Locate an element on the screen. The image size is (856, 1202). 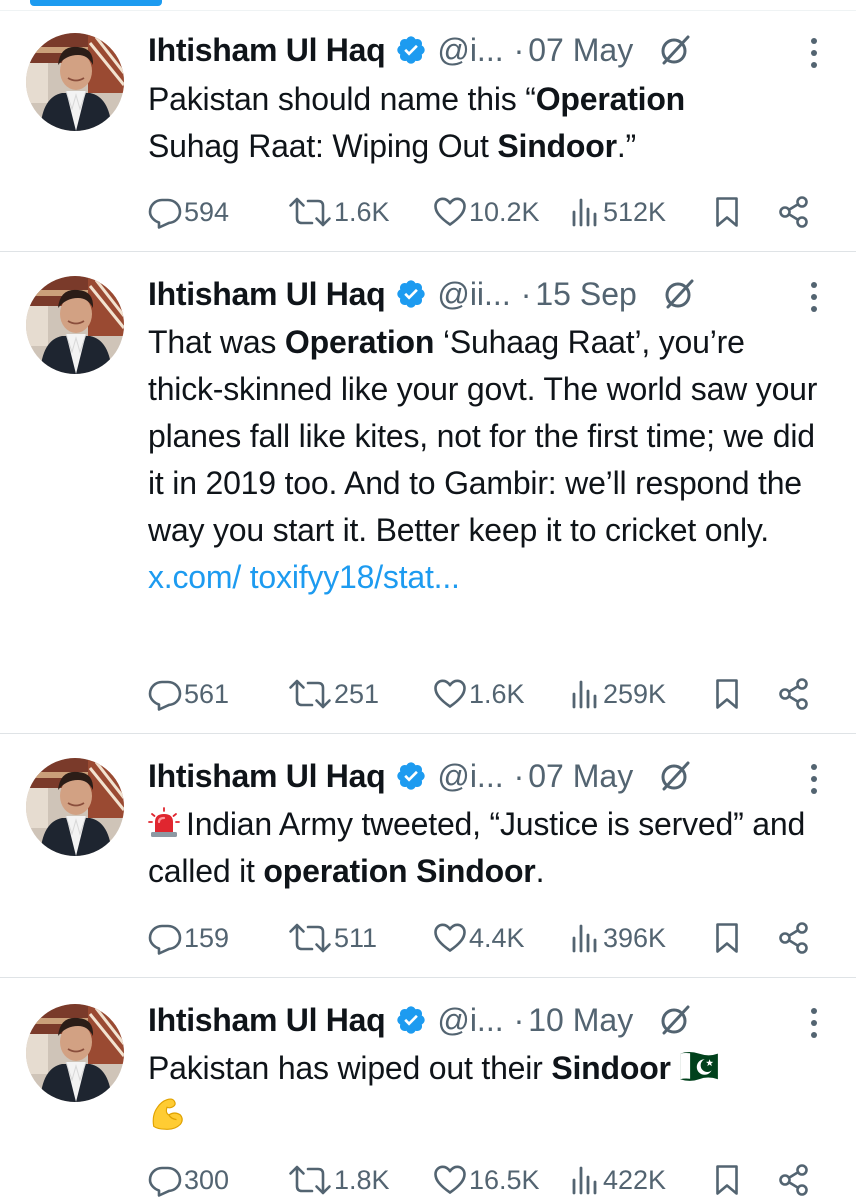
views-button: 259K is located at coordinates (642, 694).